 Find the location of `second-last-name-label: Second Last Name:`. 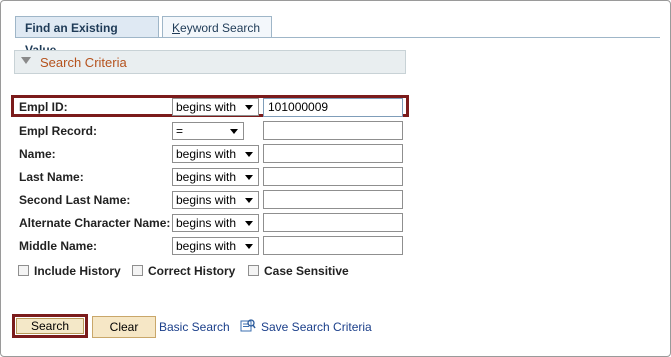

second-last-name-label: Second Last Name: is located at coordinates (75, 200).